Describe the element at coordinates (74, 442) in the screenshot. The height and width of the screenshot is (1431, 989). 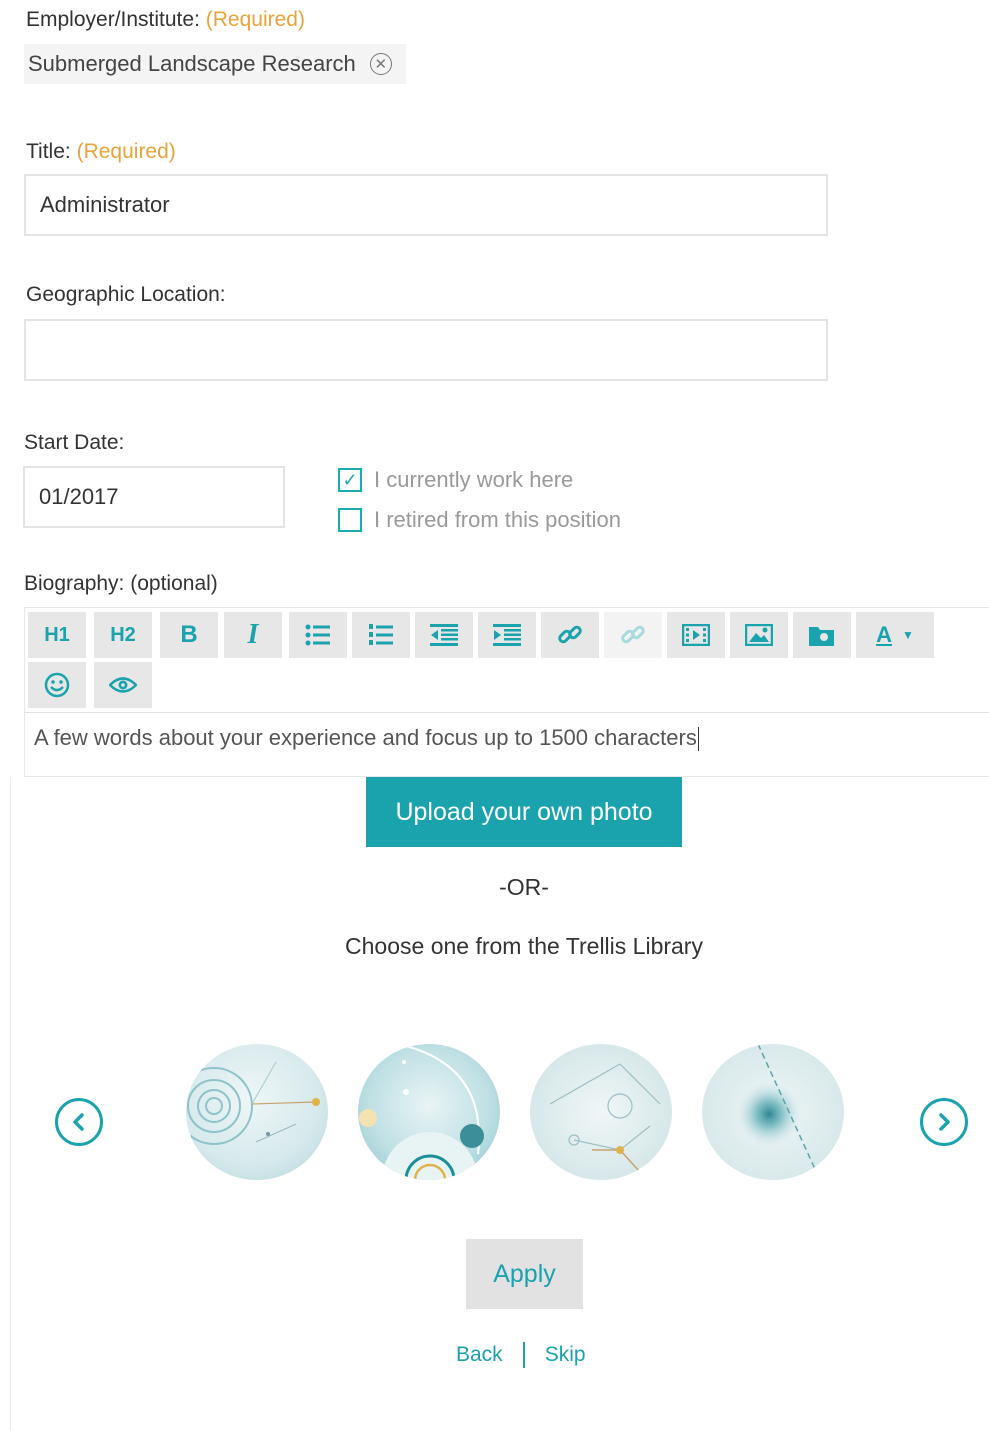
I see `start-date-label: Start Date:` at that location.